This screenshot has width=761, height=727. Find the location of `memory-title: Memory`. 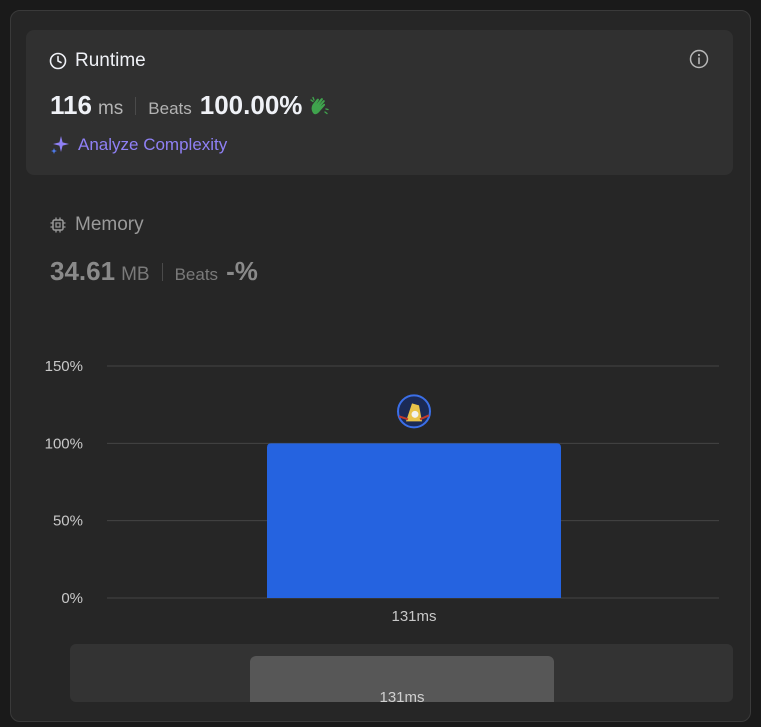

memory-title: Memory is located at coordinates (109, 224).